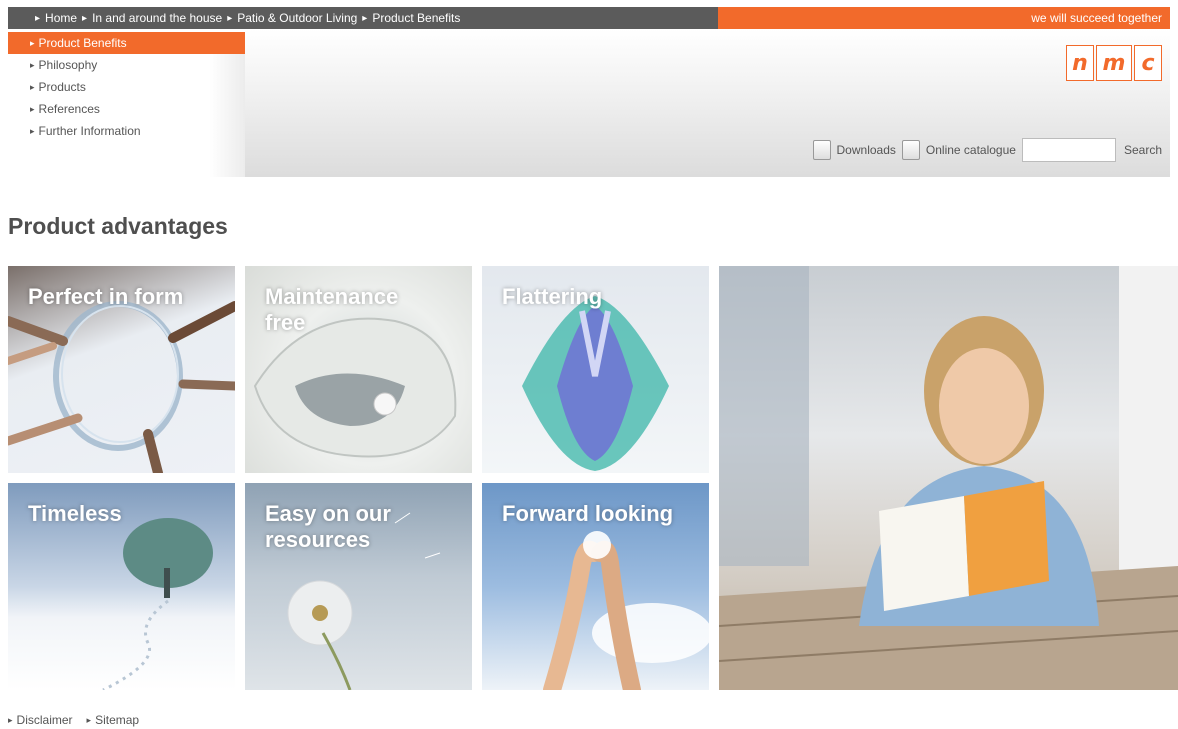 This screenshot has height=729, width=1178. I want to click on footer-link-label: Disclaimer, so click(44, 720).